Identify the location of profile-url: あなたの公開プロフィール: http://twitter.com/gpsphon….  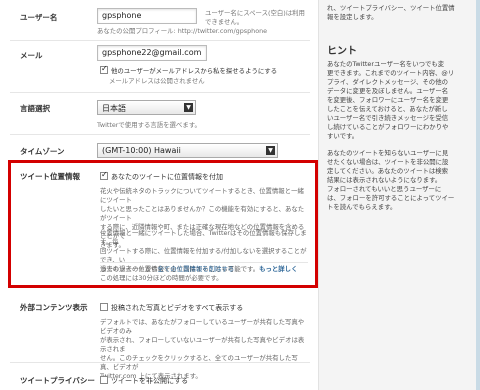
(182, 31).